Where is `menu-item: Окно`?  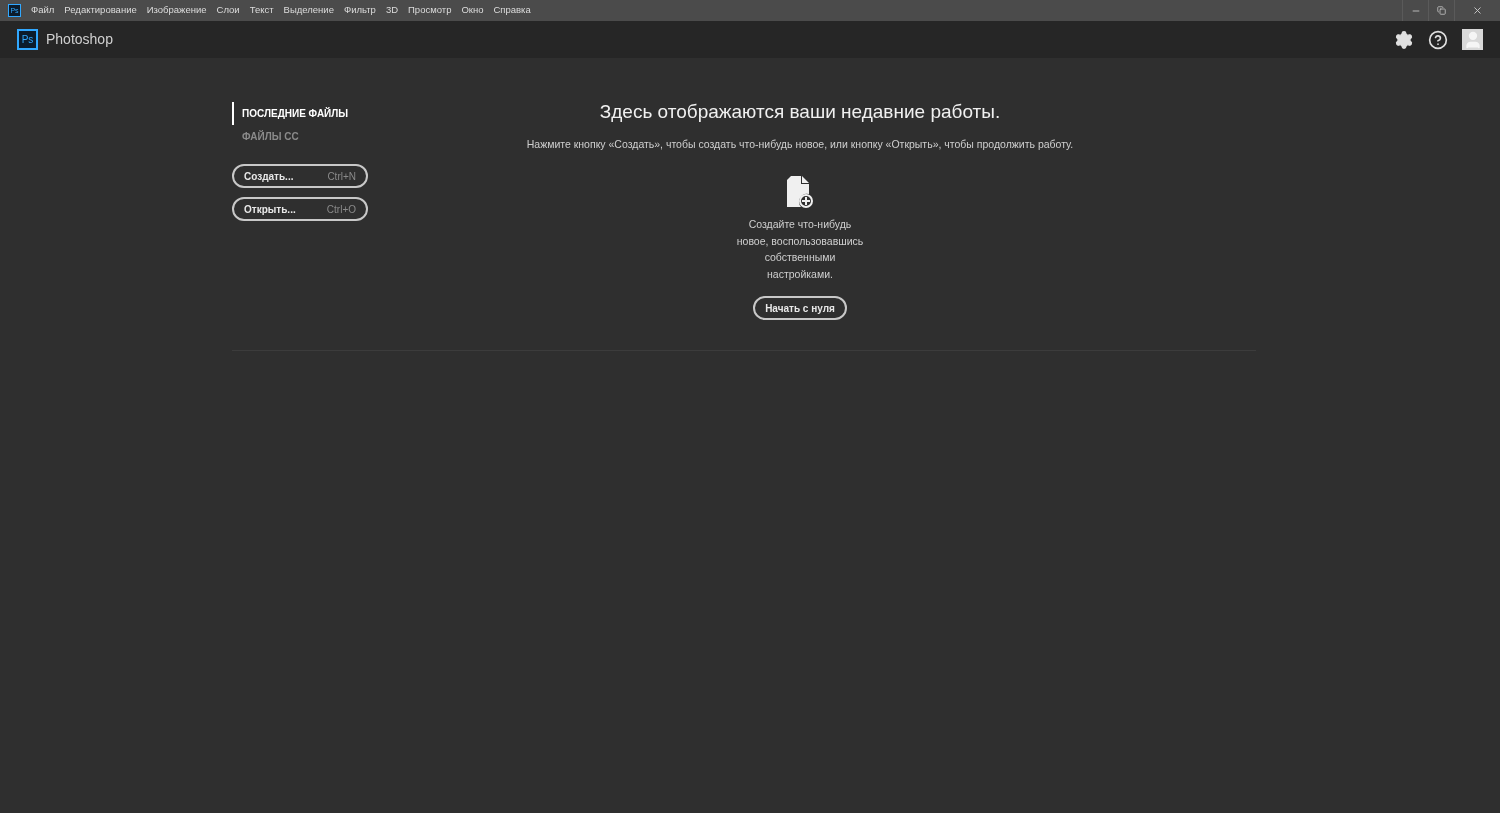
menu-item: Окно is located at coordinates (472, 10).